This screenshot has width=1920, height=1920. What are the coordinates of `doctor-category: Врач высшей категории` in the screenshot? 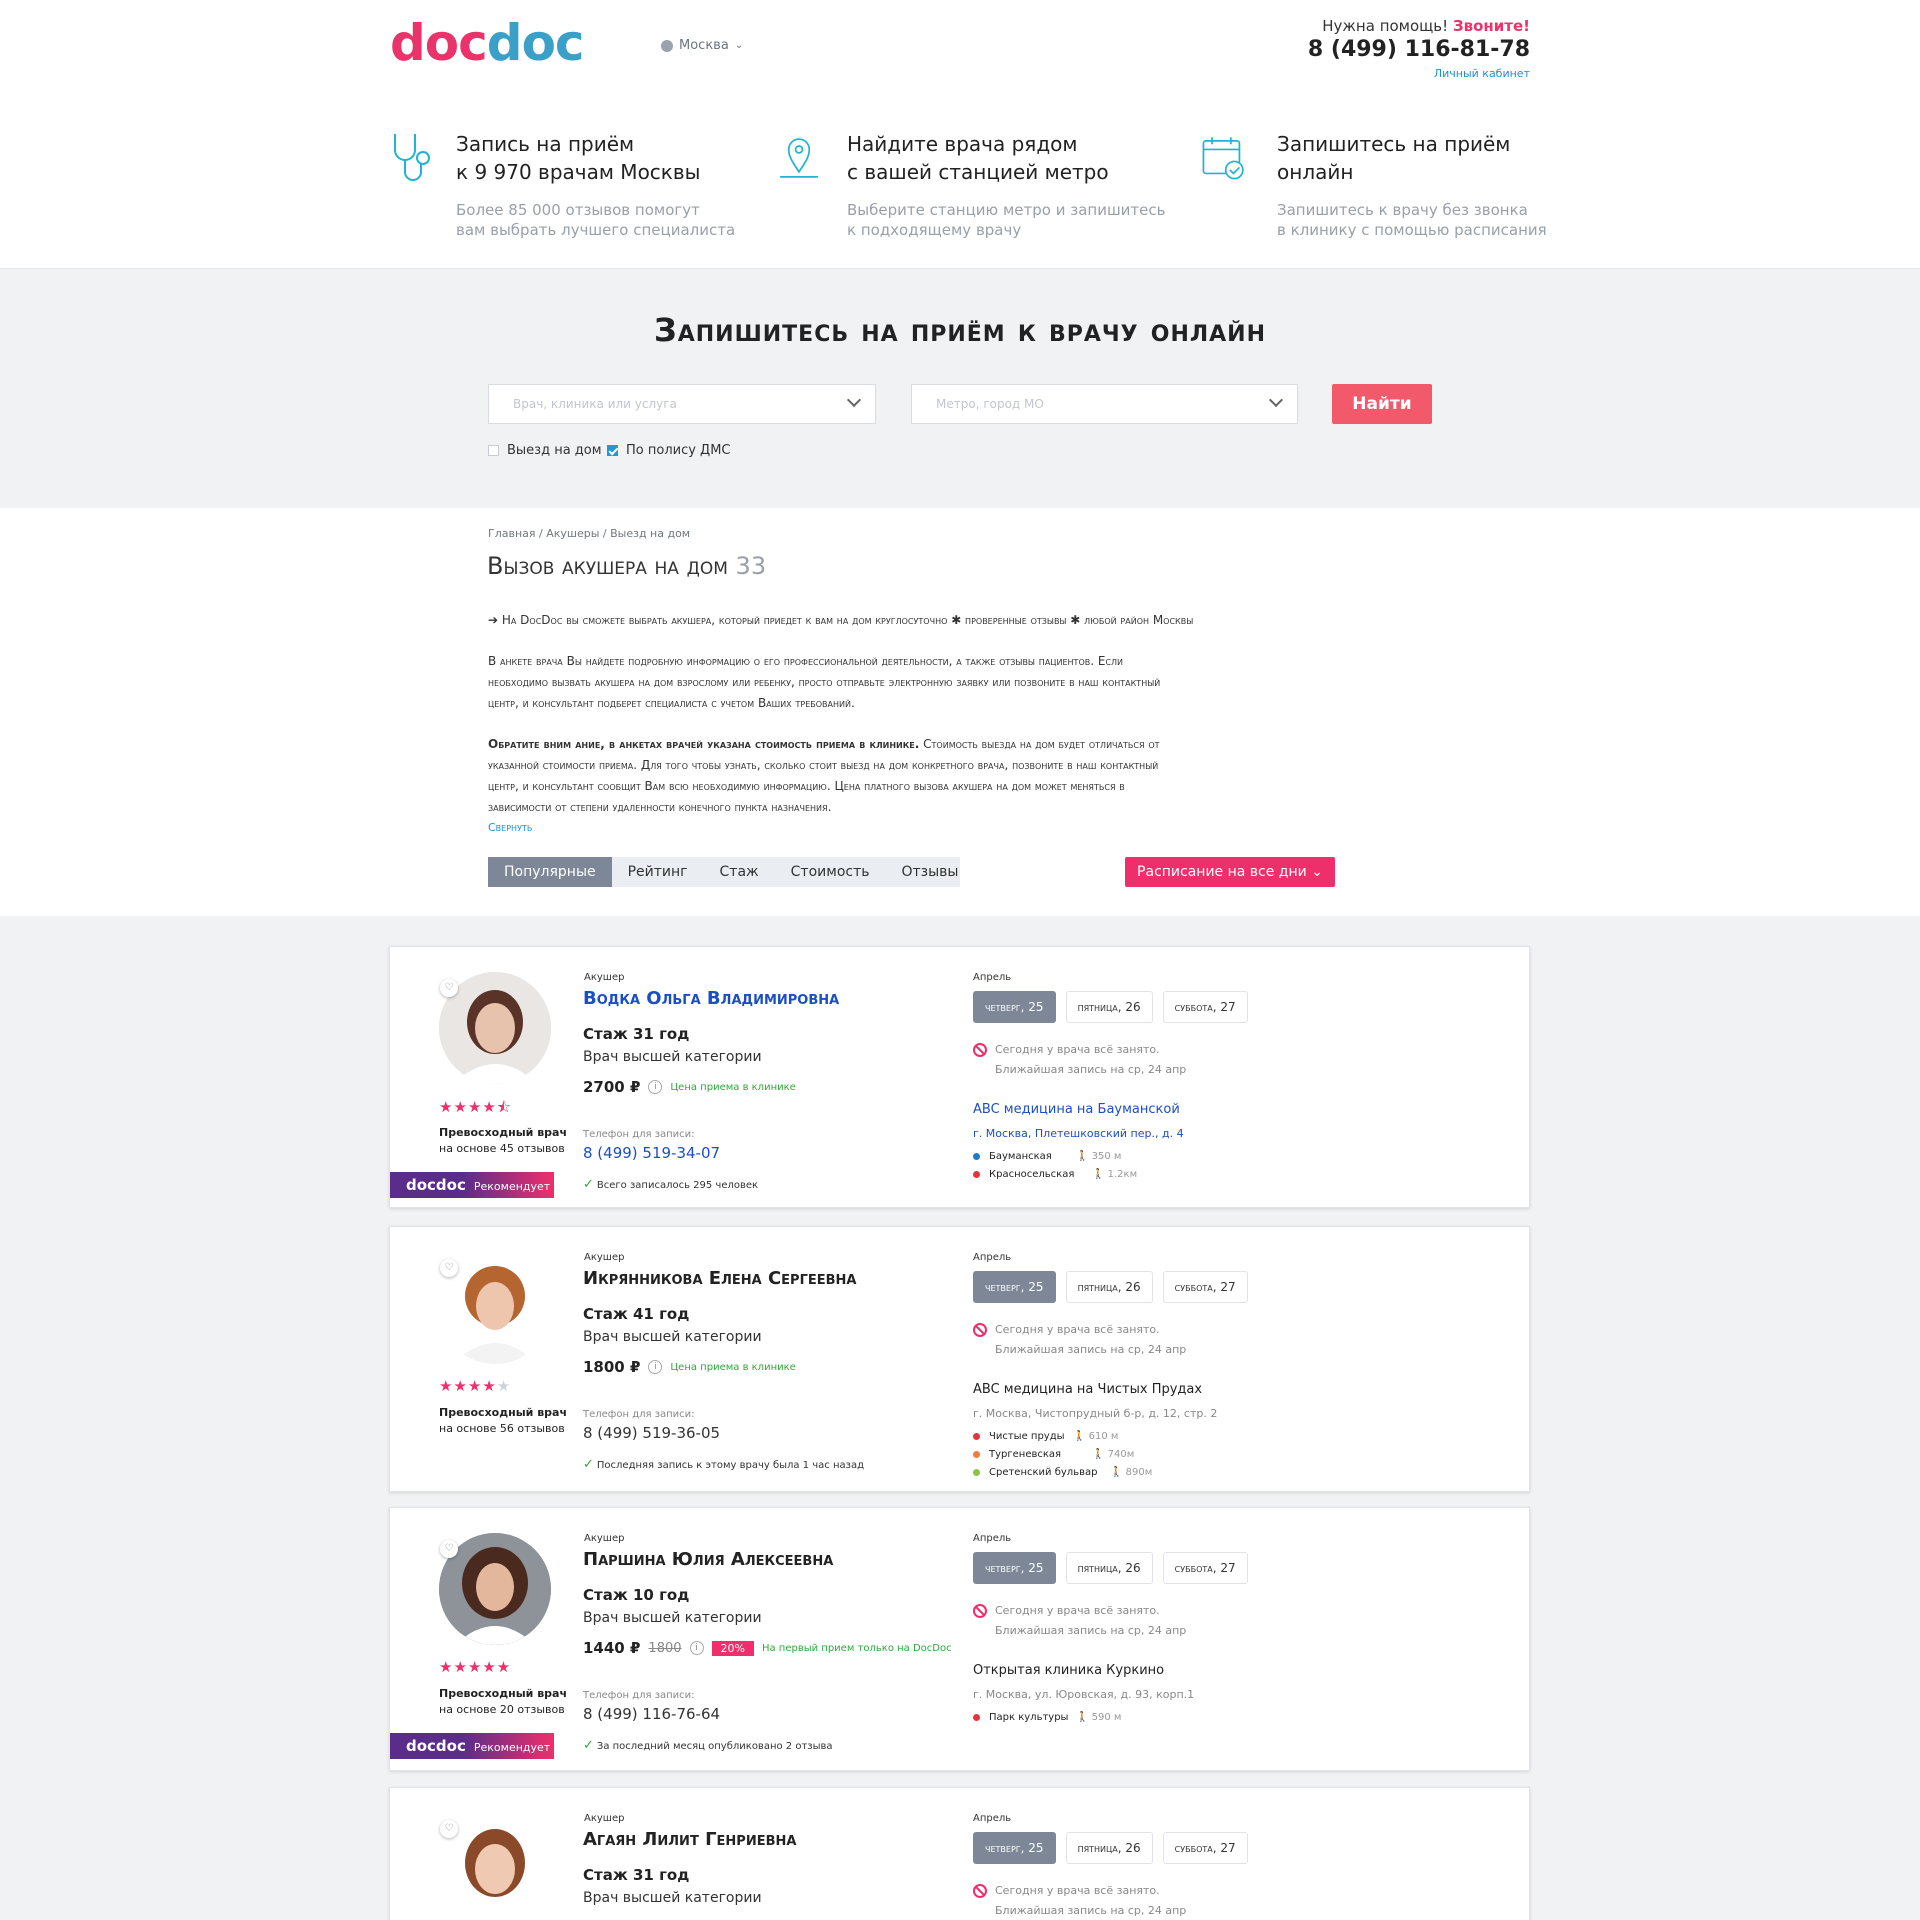 It's located at (672, 1618).